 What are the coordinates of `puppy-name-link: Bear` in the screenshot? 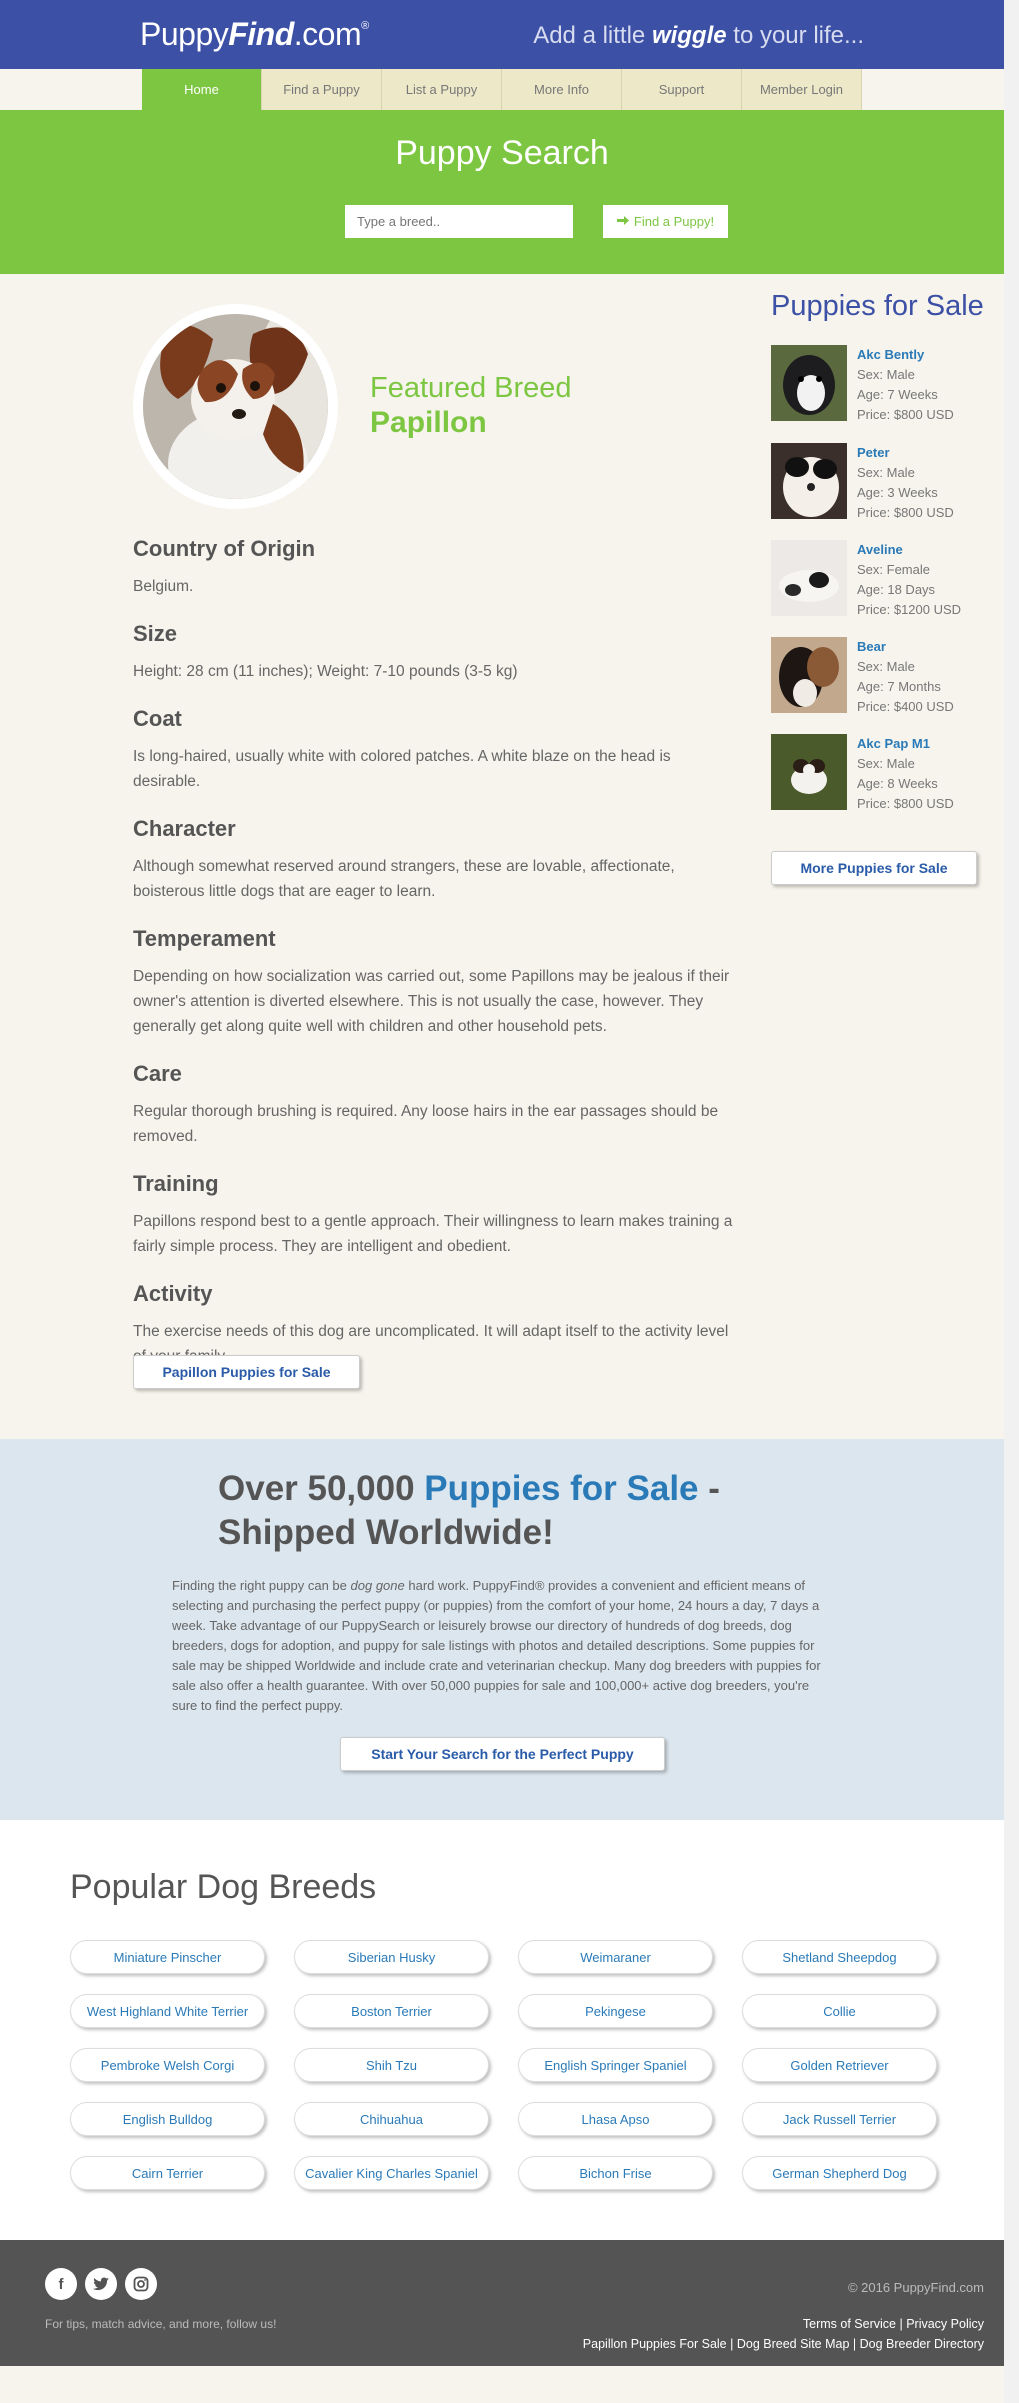 It's located at (905, 647).